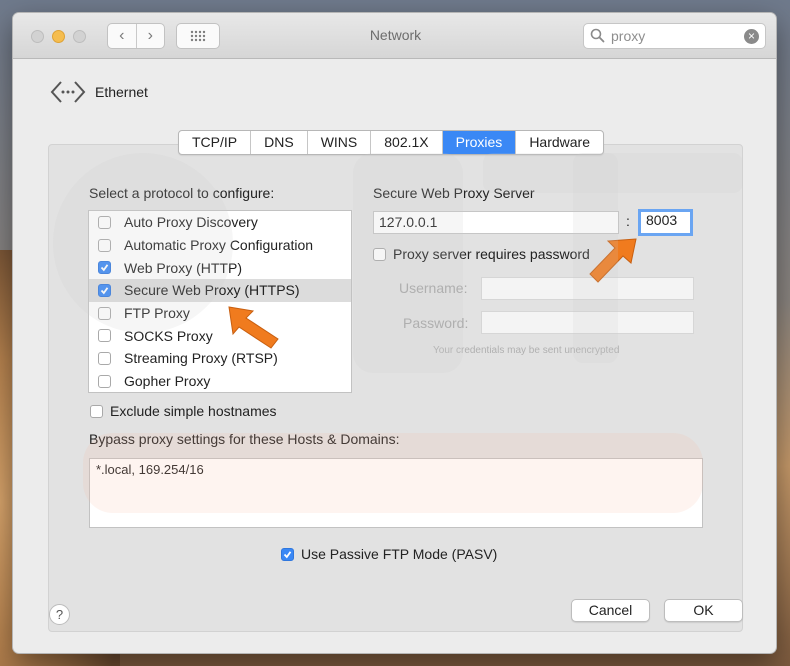 The image size is (790, 666). What do you see at coordinates (183, 267) in the screenshot?
I see `protocol-label: Web Proxy (HTTP)` at bounding box center [183, 267].